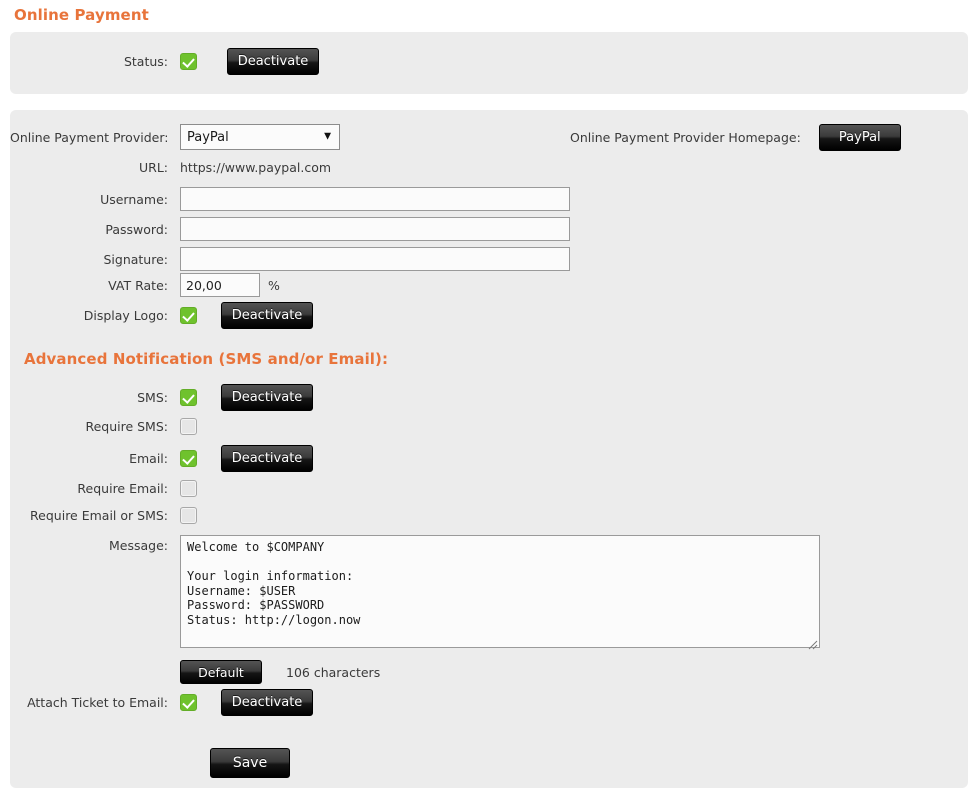  I want to click on username-input, so click(375, 199).